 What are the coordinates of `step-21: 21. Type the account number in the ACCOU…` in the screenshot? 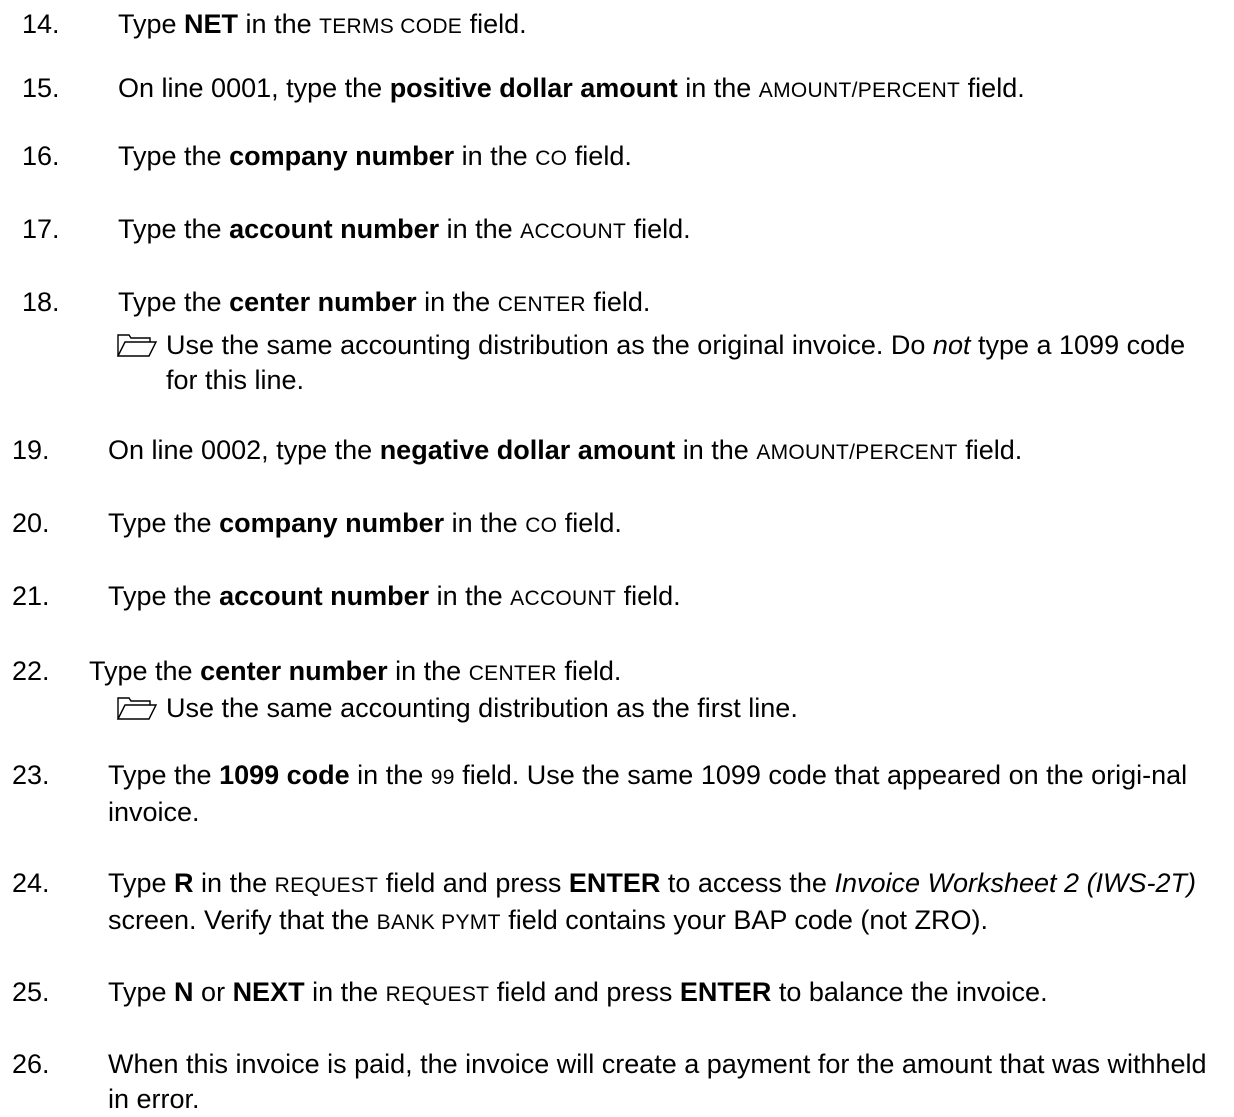 It's located at (610, 597).